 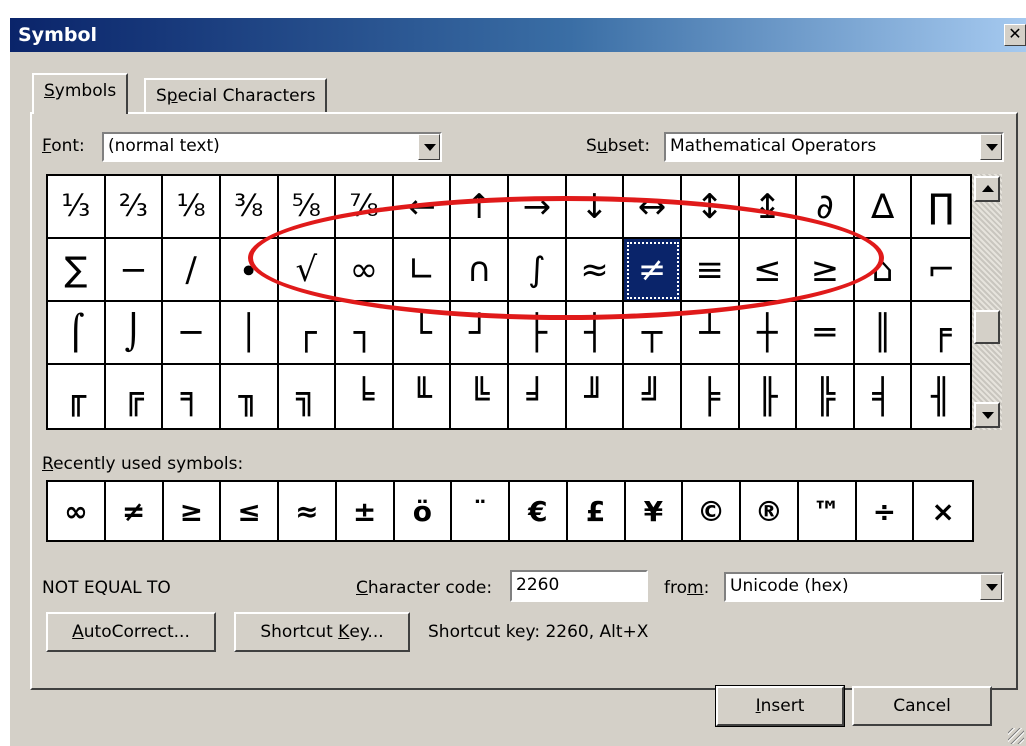 I want to click on symbol-grid-scrollbar, so click(x=987, y=302).